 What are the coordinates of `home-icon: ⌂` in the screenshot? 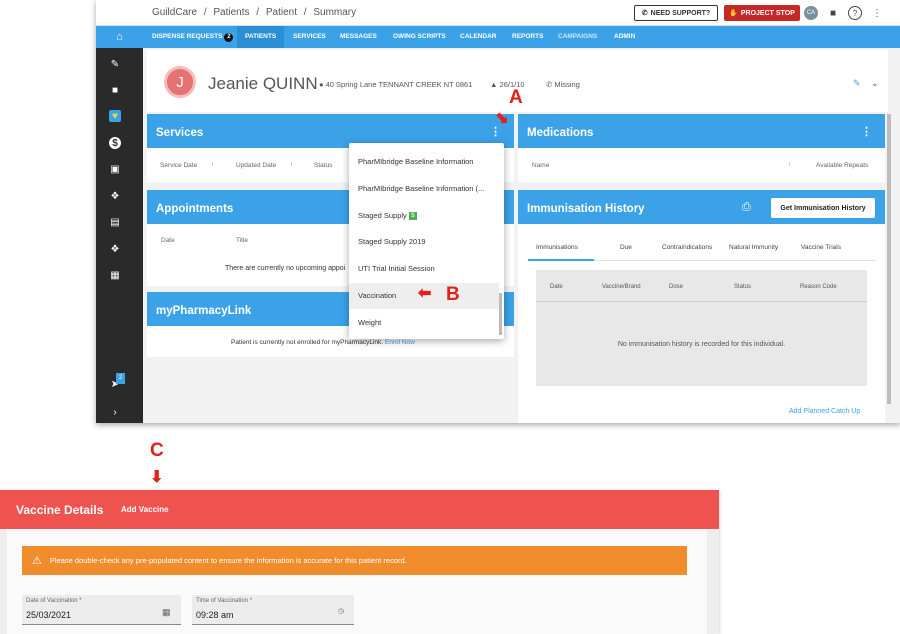 It's located at (119, 37).